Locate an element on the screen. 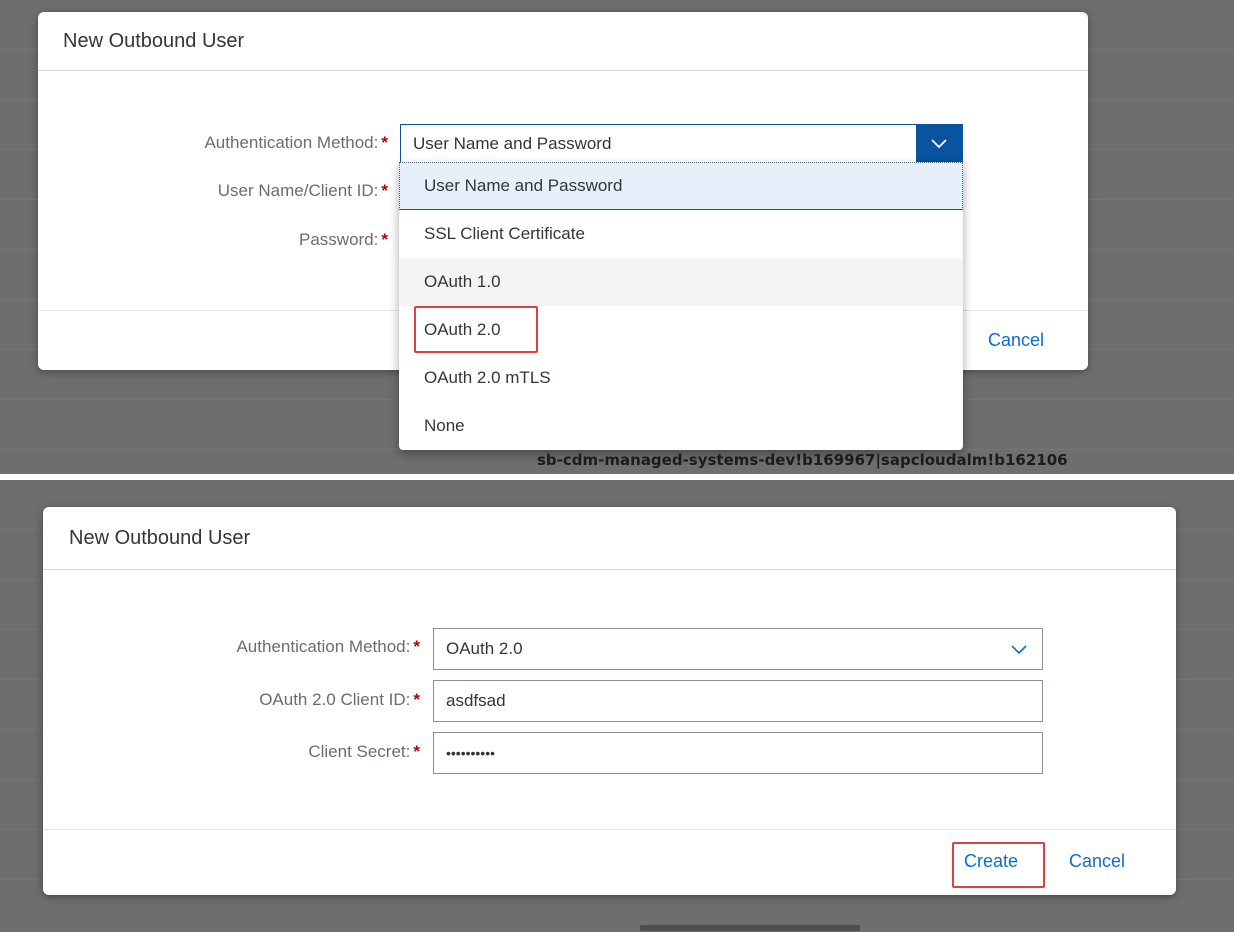 The image size is (1234, 932). client-id-input: asdfsad is located at coordinates (738, 701).